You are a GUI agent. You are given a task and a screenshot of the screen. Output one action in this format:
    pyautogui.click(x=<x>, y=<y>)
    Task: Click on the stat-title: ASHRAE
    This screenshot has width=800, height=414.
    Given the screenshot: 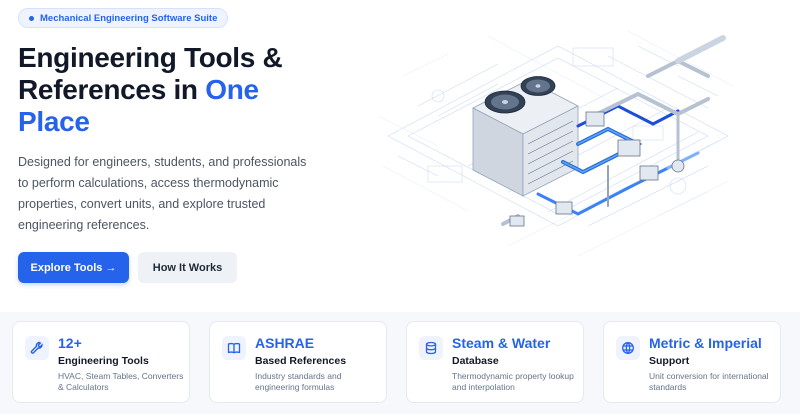 What is the action you would take?
    pyautogui.click(x=285, y=343)
    